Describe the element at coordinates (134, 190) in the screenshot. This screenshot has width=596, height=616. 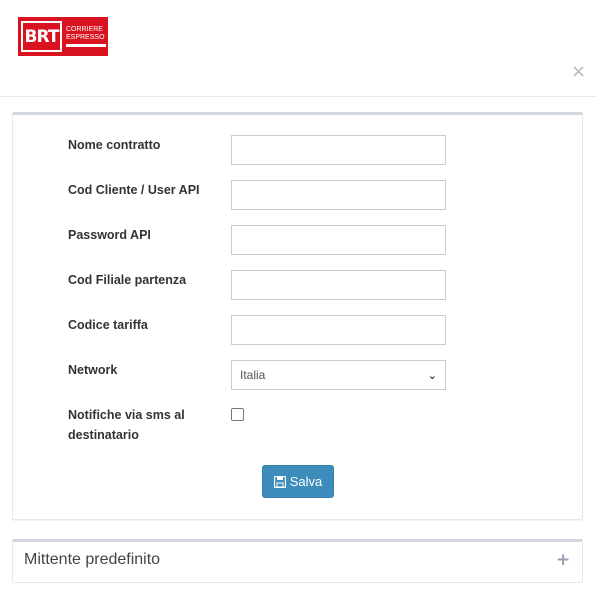
I see `label-cod-cliente: Cod Cliente / User API` at that location.